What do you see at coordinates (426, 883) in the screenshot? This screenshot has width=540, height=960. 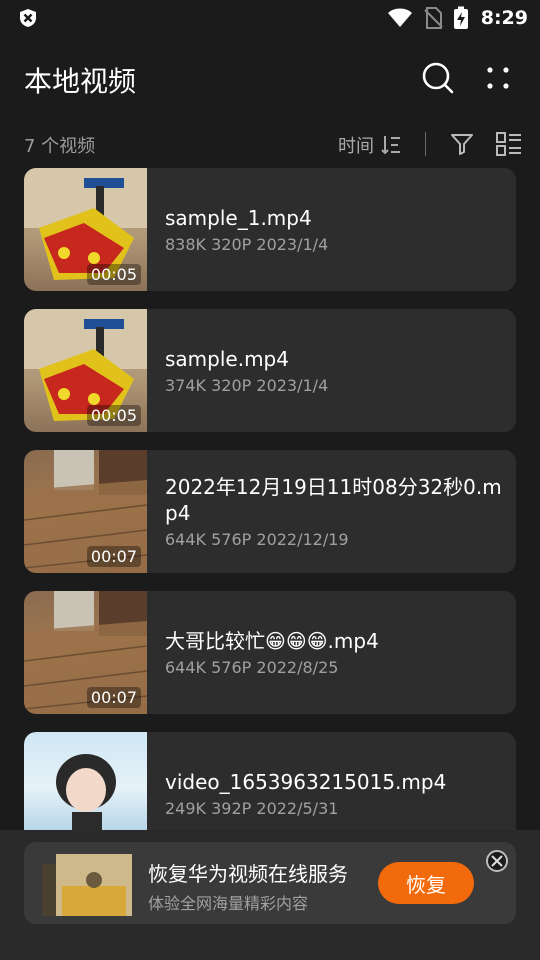 I see `restore-button: 恢复` at bounding box center [426, 883].